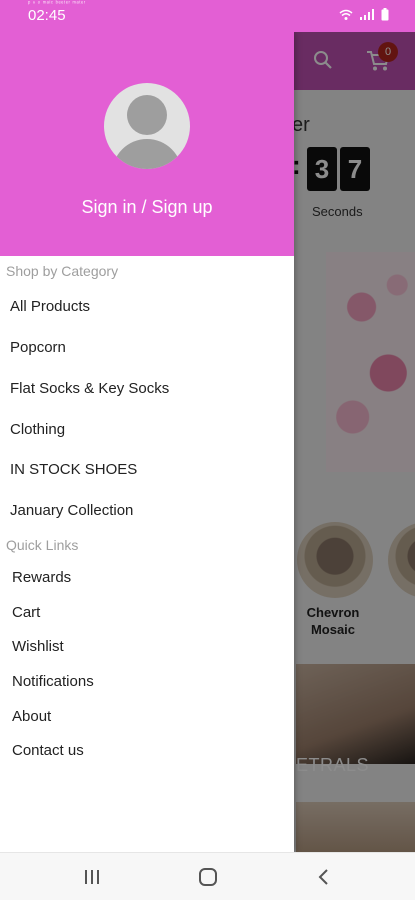  Describe the element at coordinates (147, 126) in the screenshot. I see `avatar-placeholder-icon` at that location.